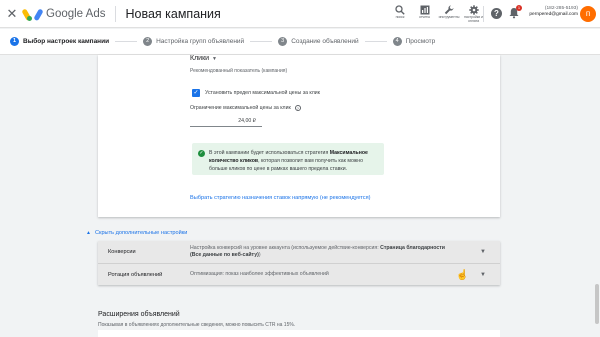 This screenshot has width=600, height=337. I want to click on step-ad-groups: 2 Настройка групп объявлений, so click(193, 41).